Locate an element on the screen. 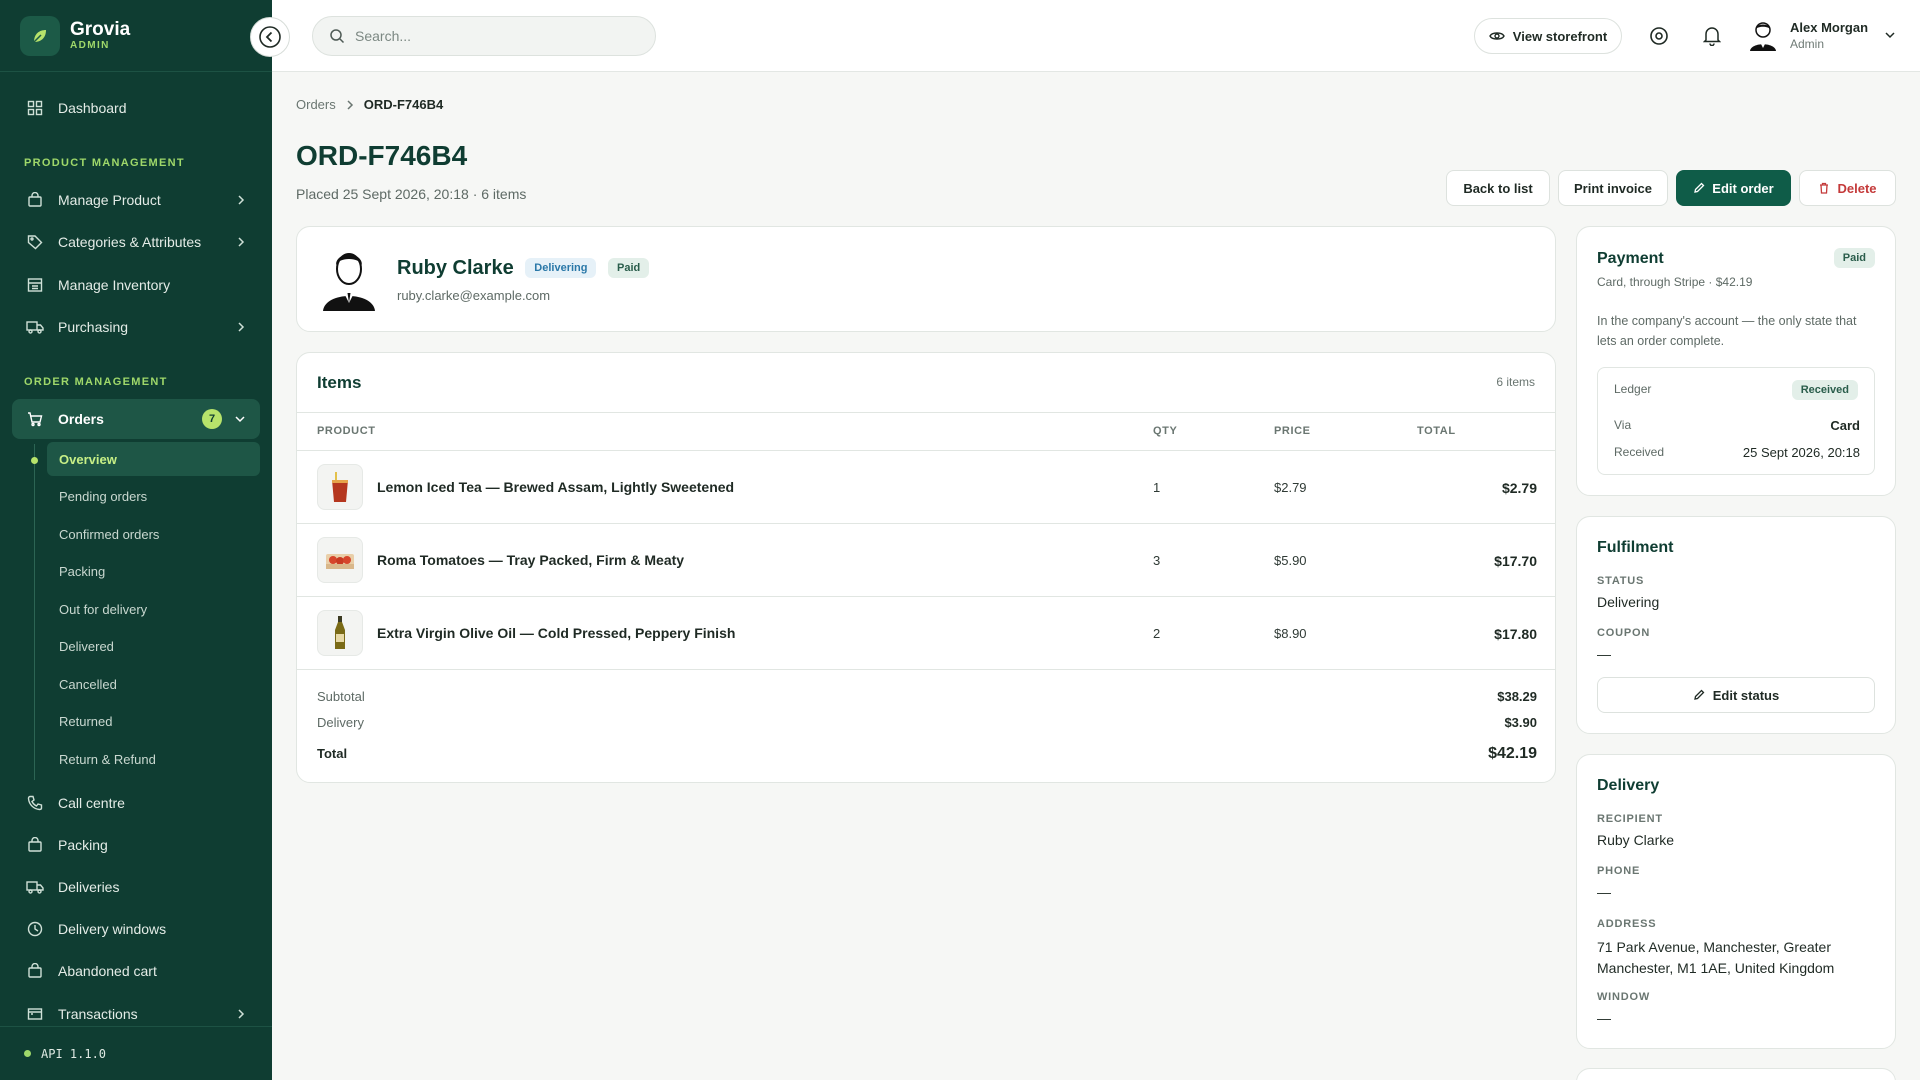 The image size is (1920, 1080). sidebar-item-delivery-windows: Delivery windows is located at coordinates (136, 929).